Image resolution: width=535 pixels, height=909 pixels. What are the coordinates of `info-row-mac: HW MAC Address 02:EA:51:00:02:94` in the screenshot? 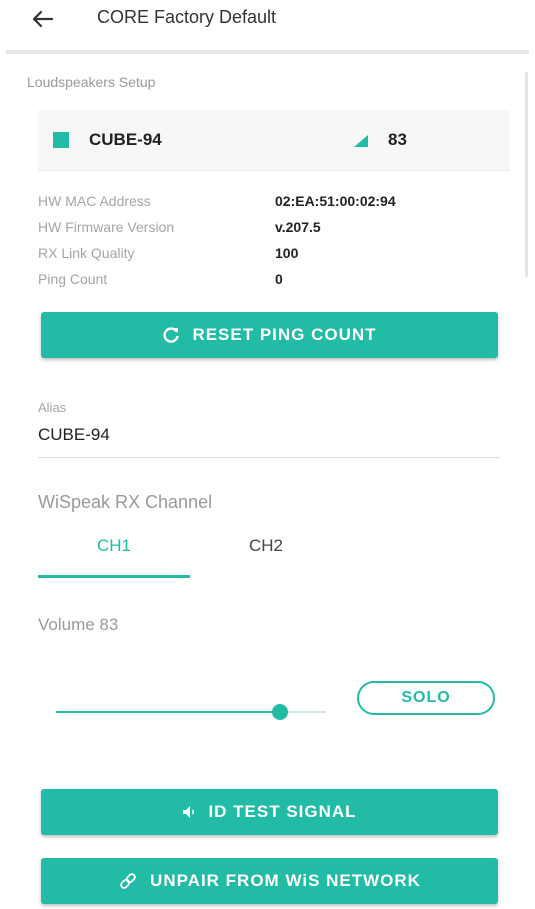 It's located at (268, 204).